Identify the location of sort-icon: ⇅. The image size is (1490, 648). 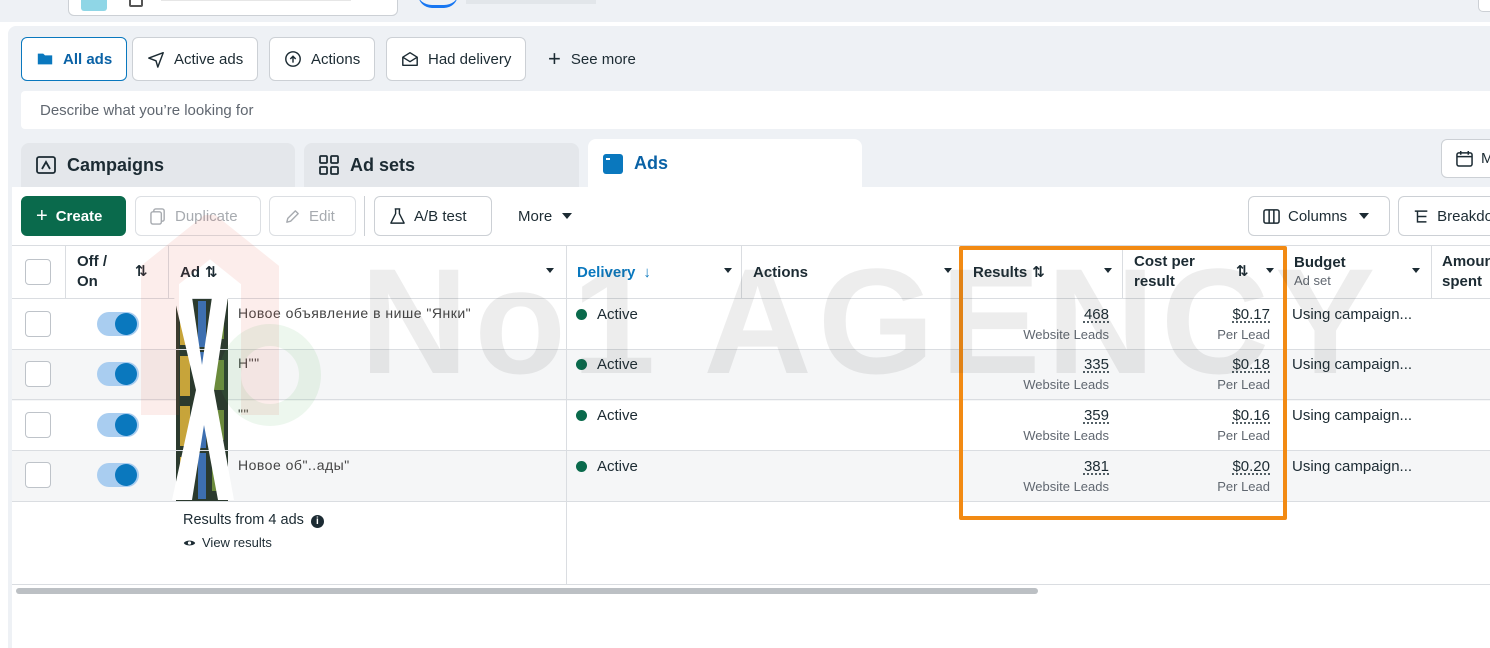
(211, 272).